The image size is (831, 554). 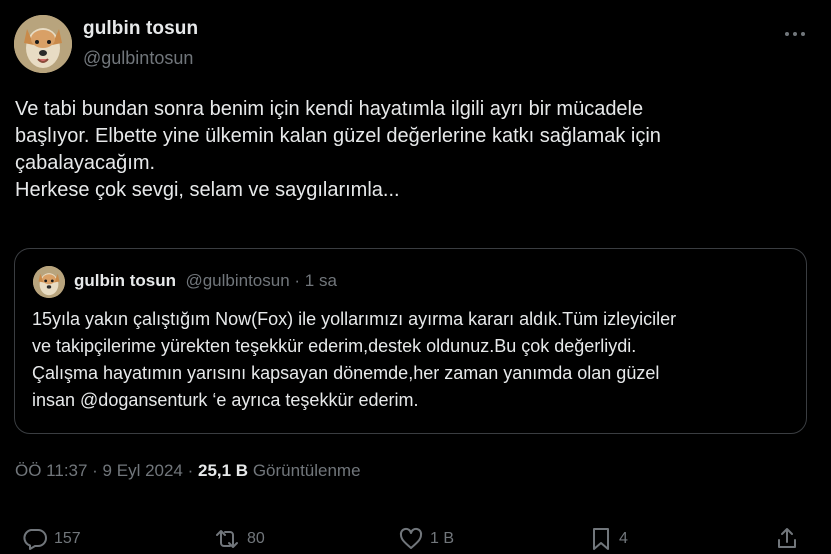 What do you see at coordinates (411, 538) in the screenshot?
I see `heart-icon` at bounding box center [411, 538].